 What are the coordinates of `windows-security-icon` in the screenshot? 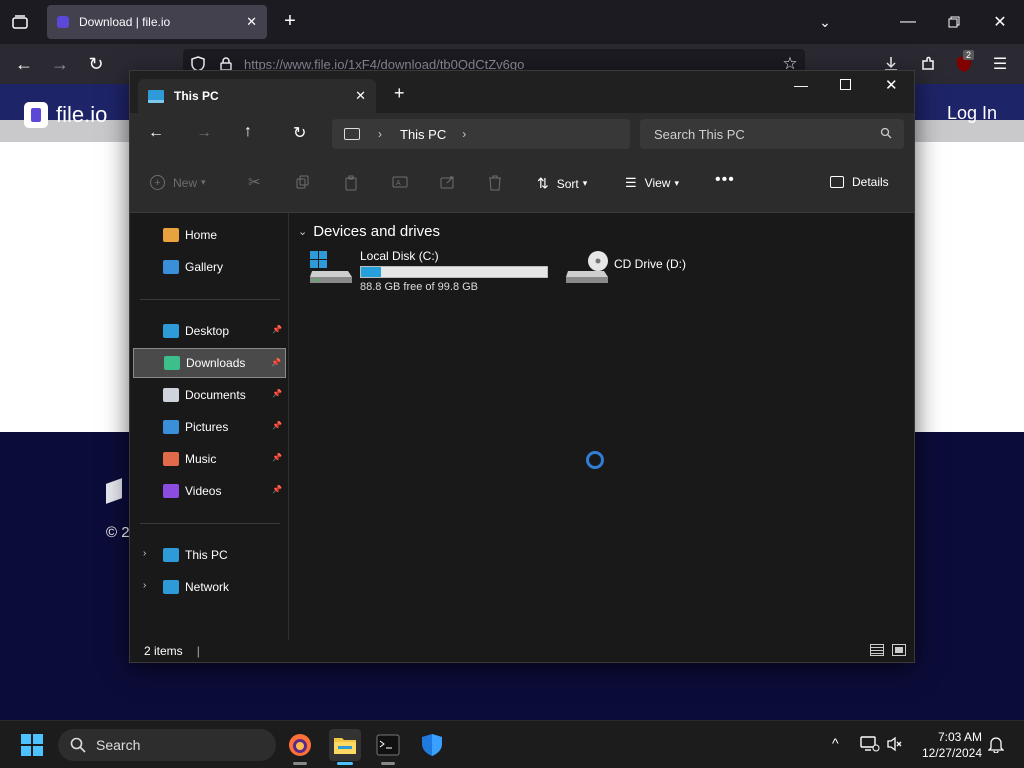 It's located at (432, 745).